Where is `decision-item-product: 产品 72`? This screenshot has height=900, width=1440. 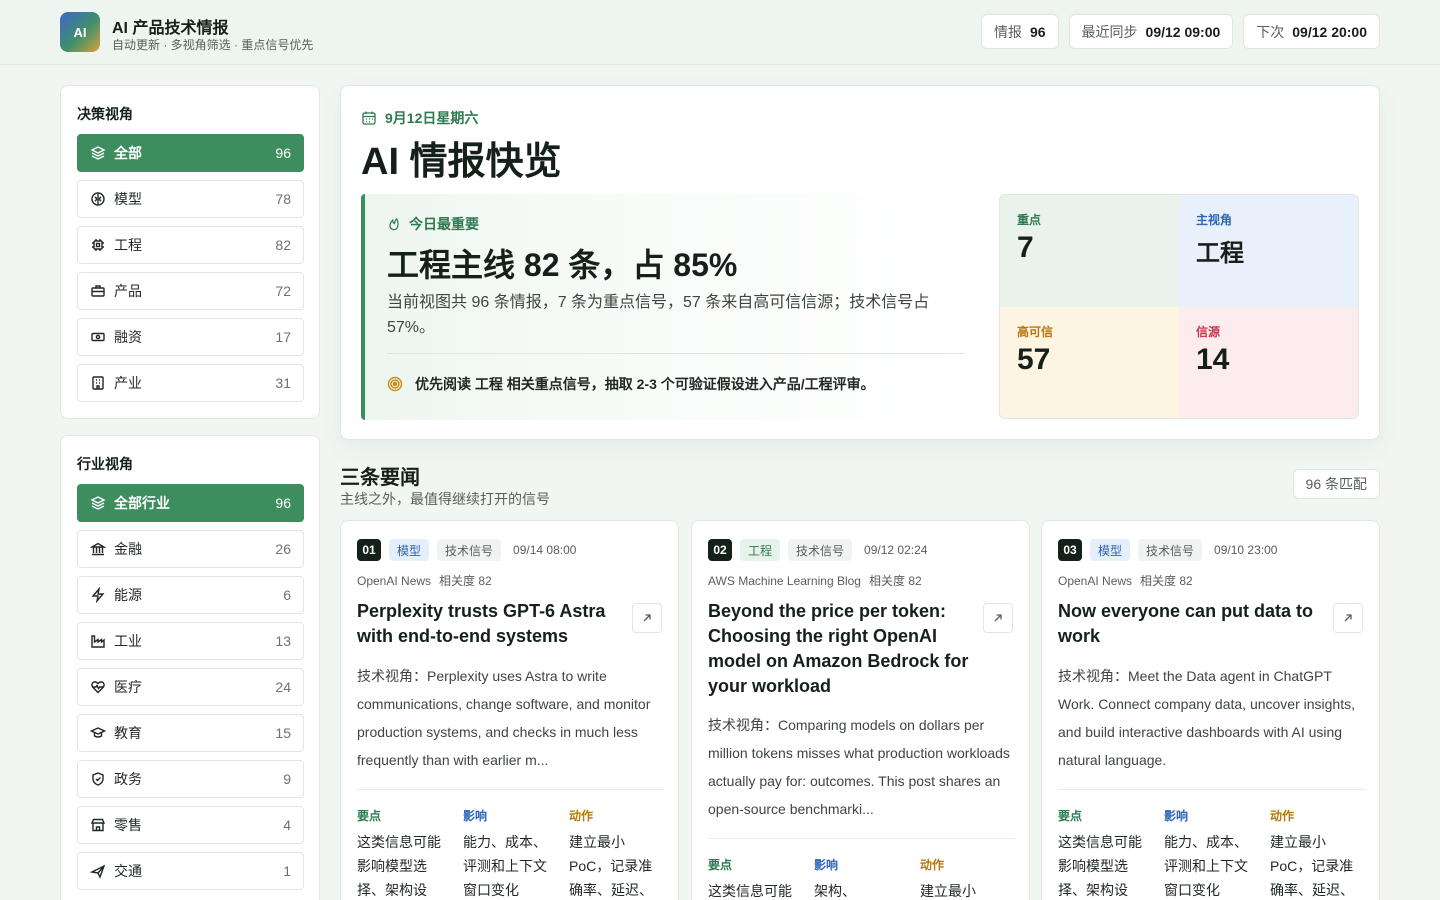 decision-item-product: 产品 72 is located at coordinates (190, 291).